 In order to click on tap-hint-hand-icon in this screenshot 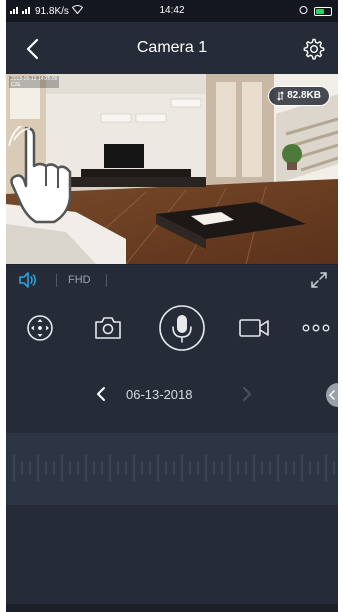, I will do `click(46, 176)`.